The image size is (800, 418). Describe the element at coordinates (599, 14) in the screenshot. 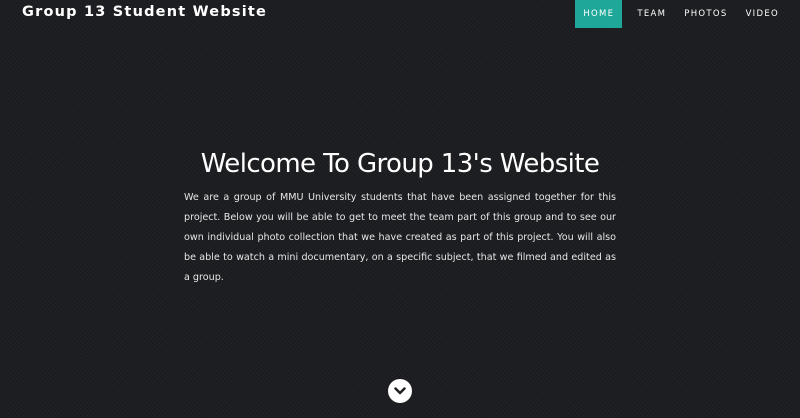

I see `nav-item-home: HOME` at that location.